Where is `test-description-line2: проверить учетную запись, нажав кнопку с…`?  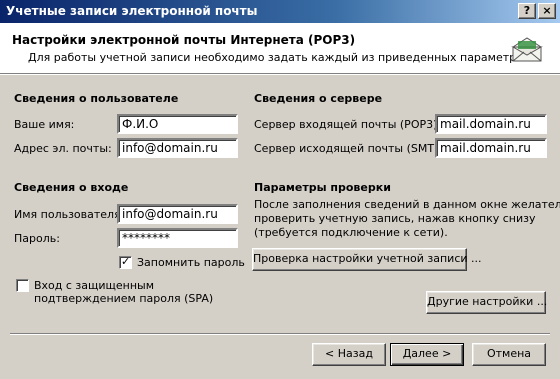
test-description-line2: проверить учетную запись, нажав кнопку с… is located at coordinates (395, 218).